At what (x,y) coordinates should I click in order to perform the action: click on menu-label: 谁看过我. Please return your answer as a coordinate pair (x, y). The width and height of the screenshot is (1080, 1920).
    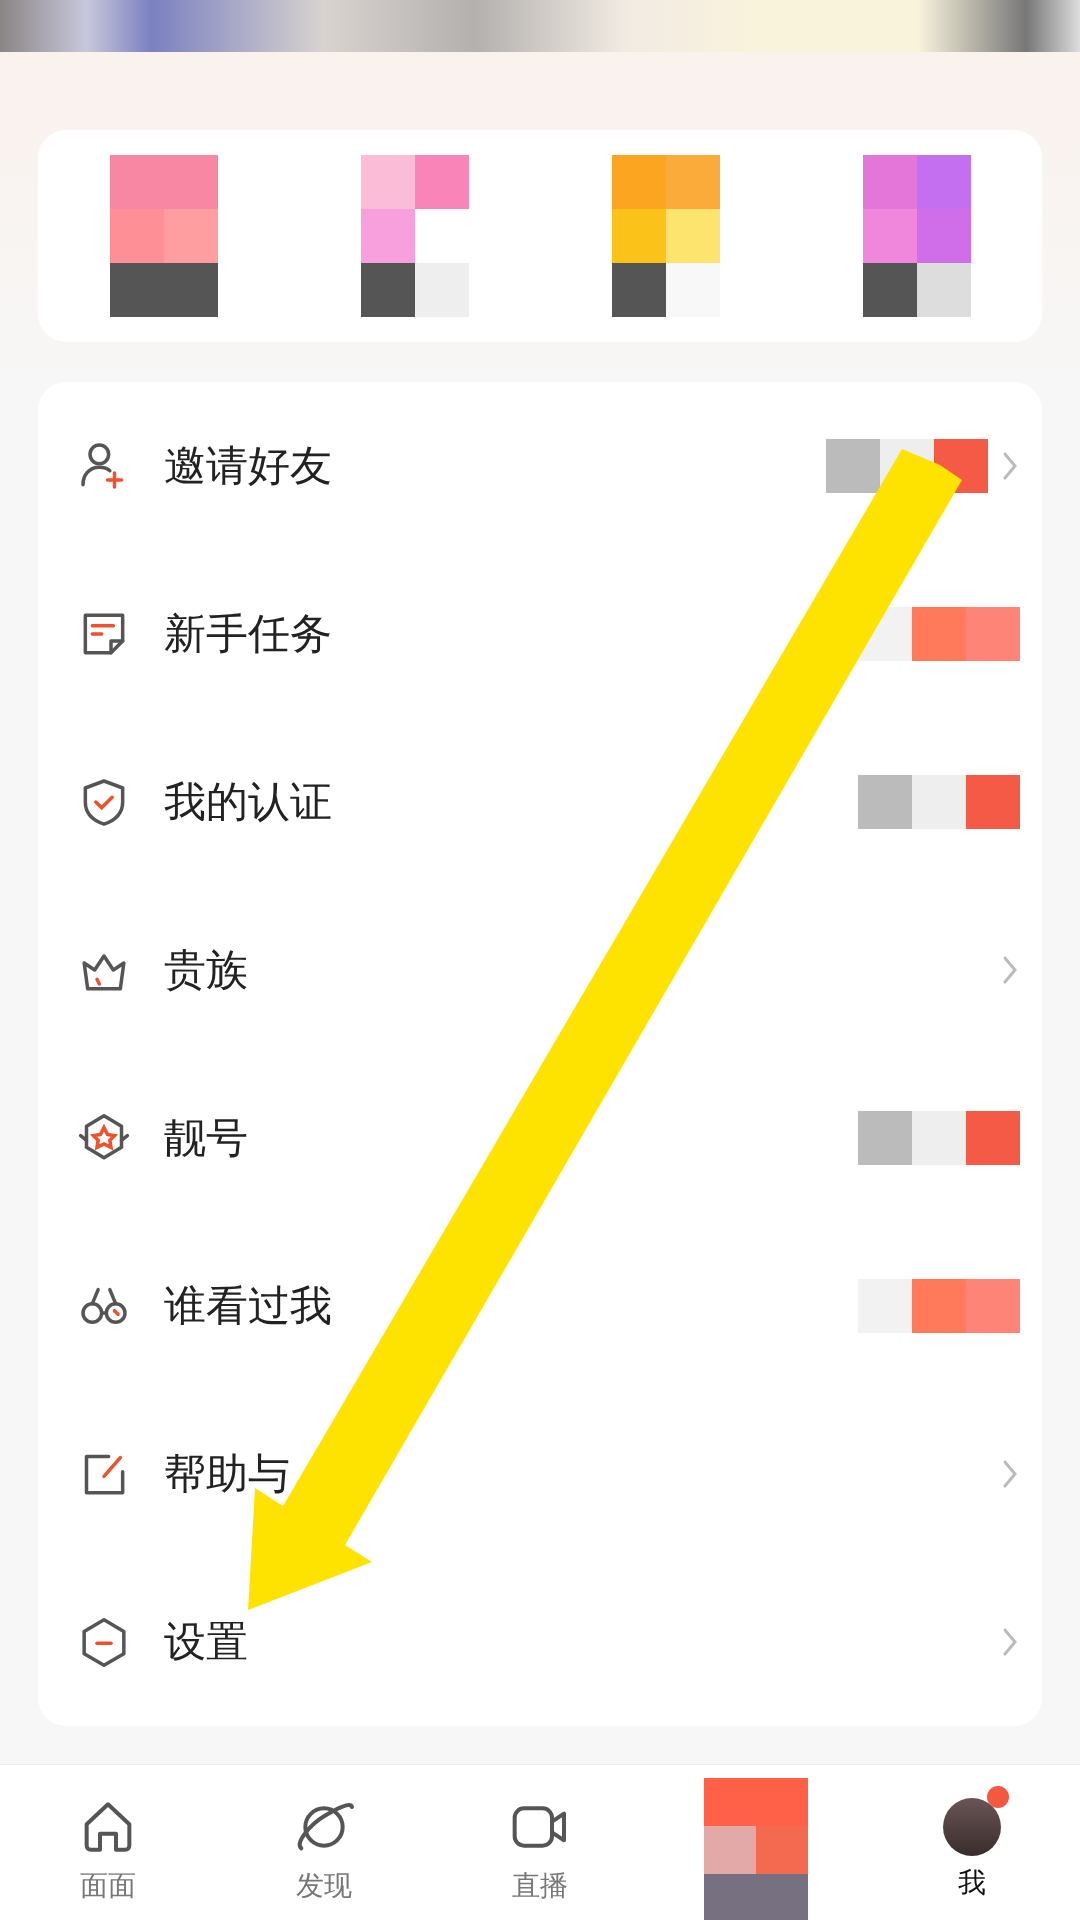
    Looking at the image, I should click on (248, 1306).